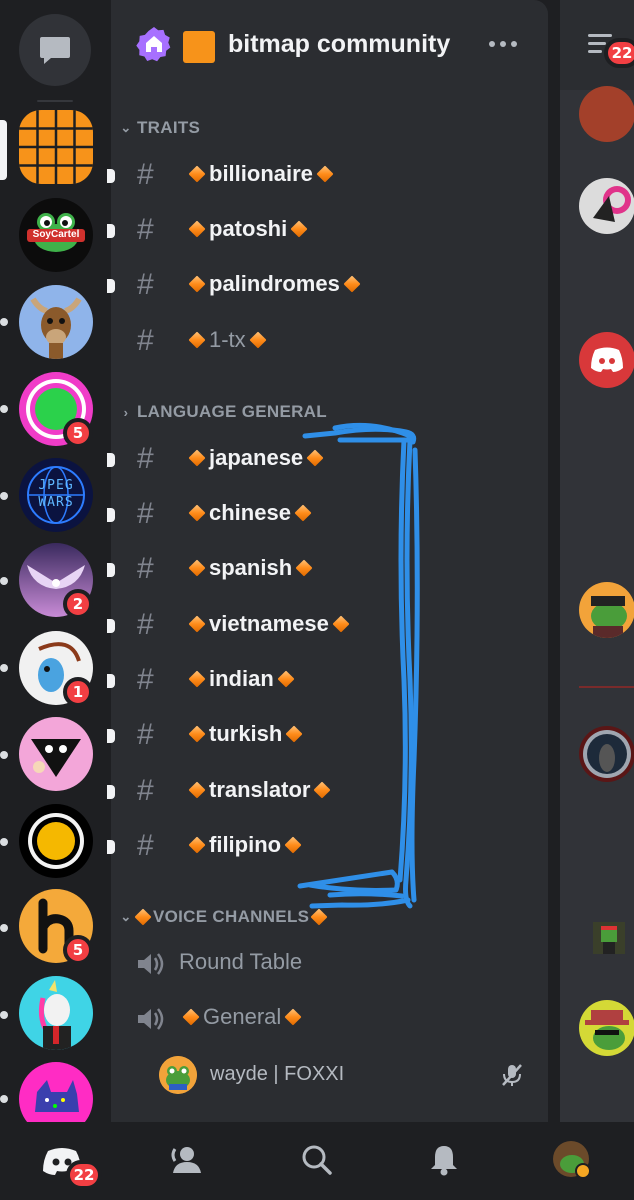 Image resolution: width=634 pixels, height=1200 pixels. Describe the element at coordinates (56, 147) in the screenshot. I see `server-bitmap` at that location.